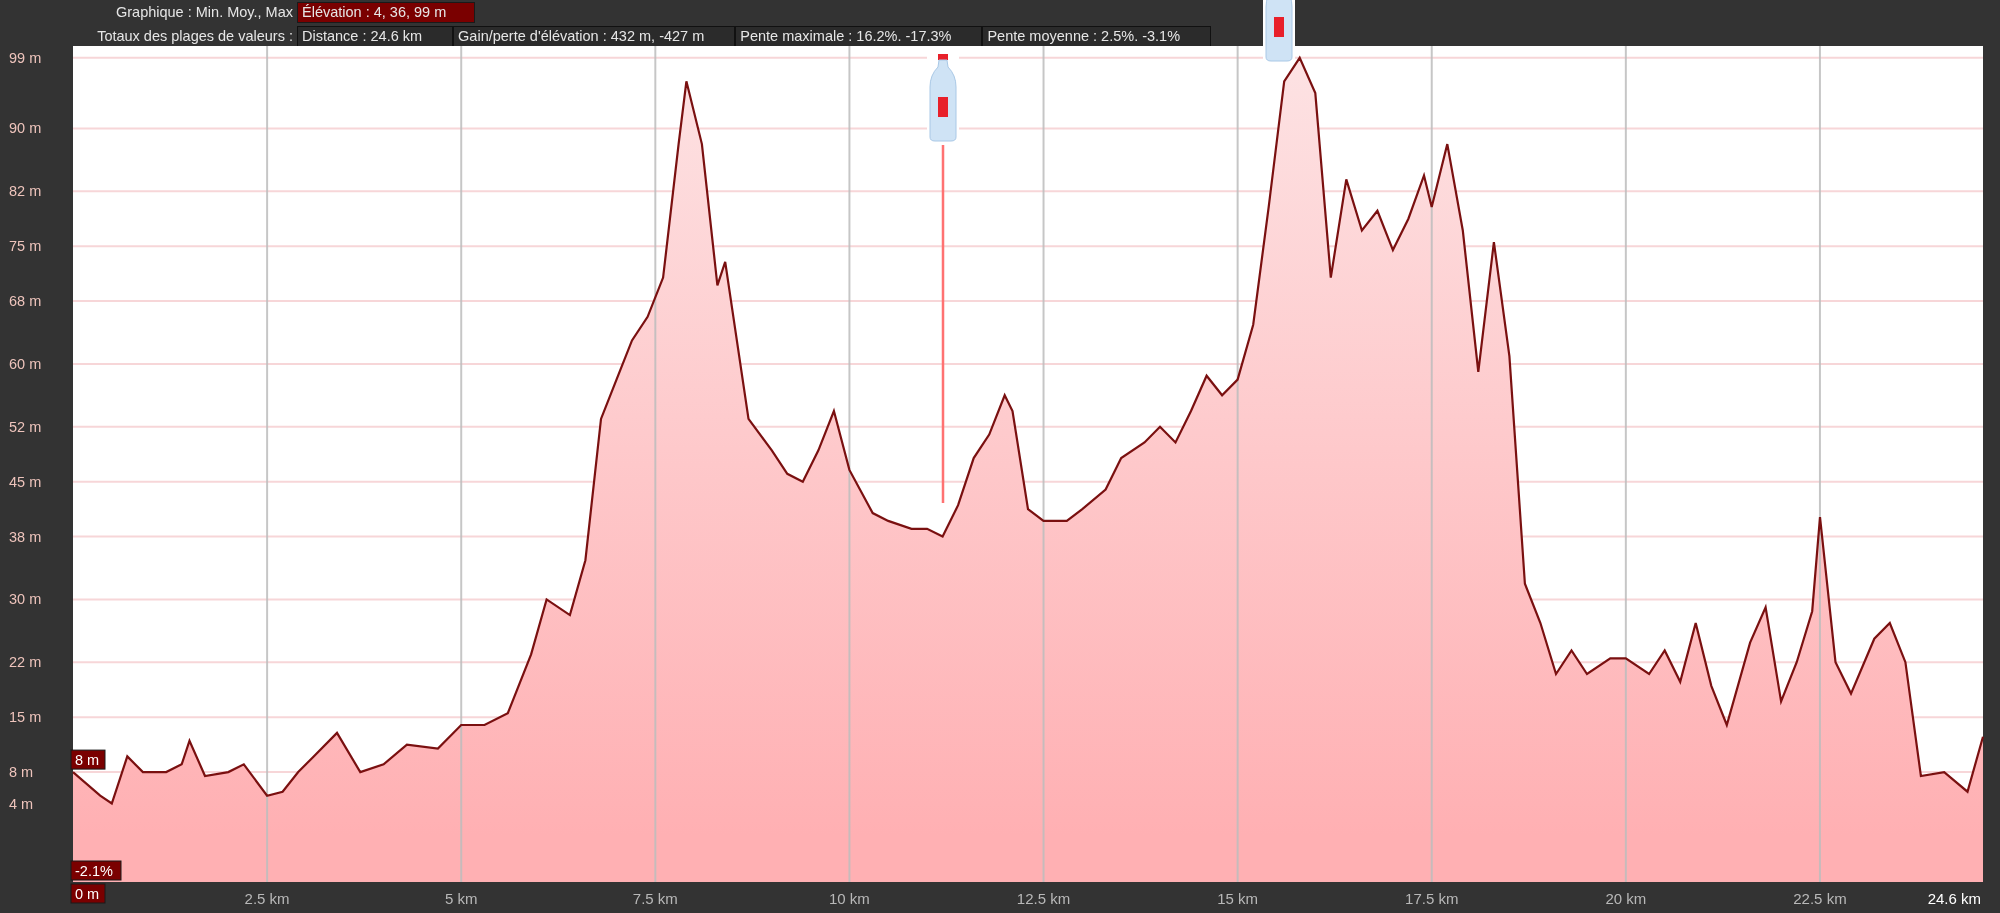  Describe the element at coordinates (25, 57) in the screenshot. I see `y-axis-label: 99 m` at that location.